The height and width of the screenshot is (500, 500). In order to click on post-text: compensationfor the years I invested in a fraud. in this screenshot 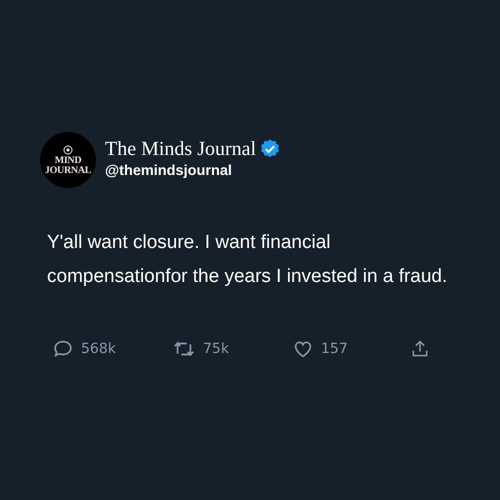, I will do `click(247, 277)`.